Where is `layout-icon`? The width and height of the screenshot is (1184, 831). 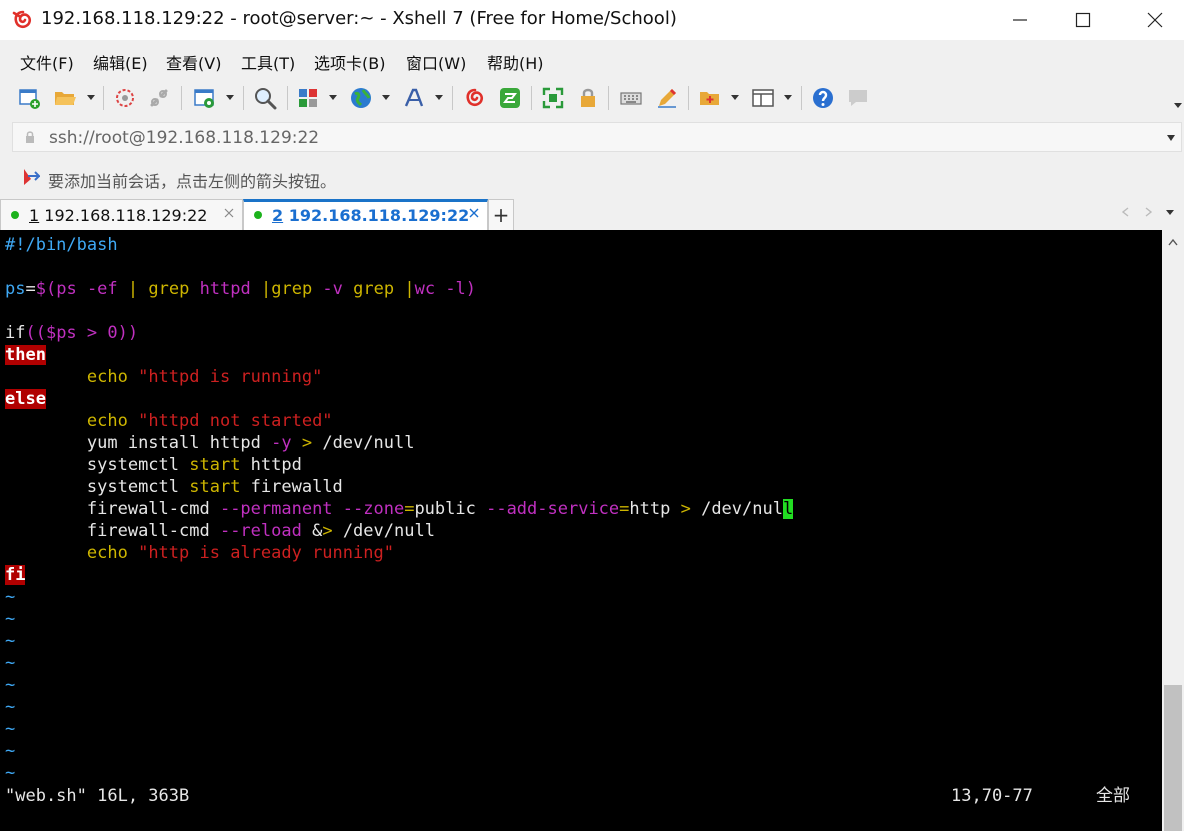
layout-icon is located at coordinates (308, 98).